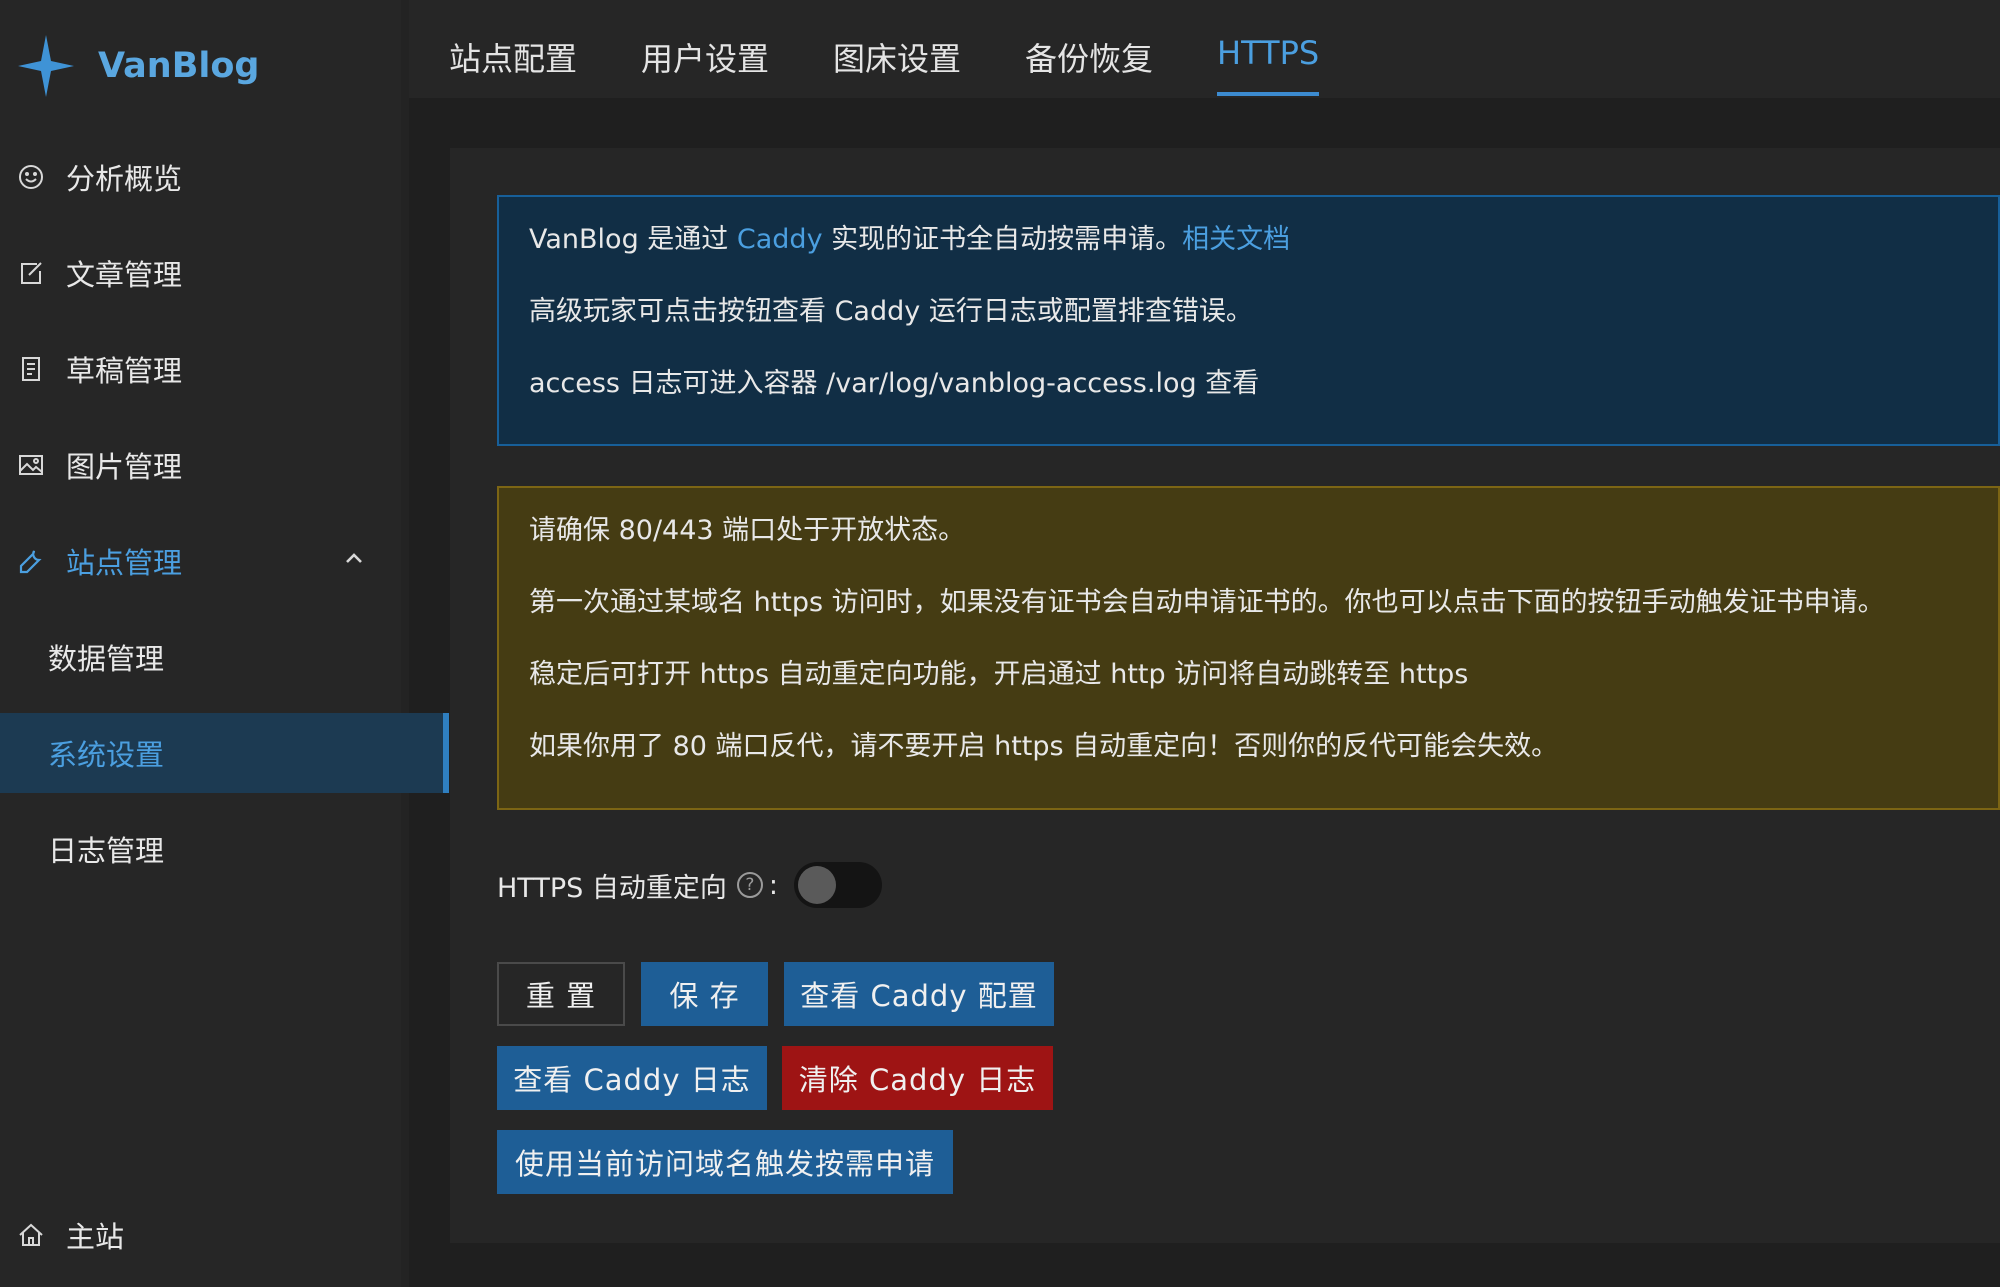 The width and height of the screenshot is (2000, 1287). I want to click on save-button: 保 存, so click(704, 994).